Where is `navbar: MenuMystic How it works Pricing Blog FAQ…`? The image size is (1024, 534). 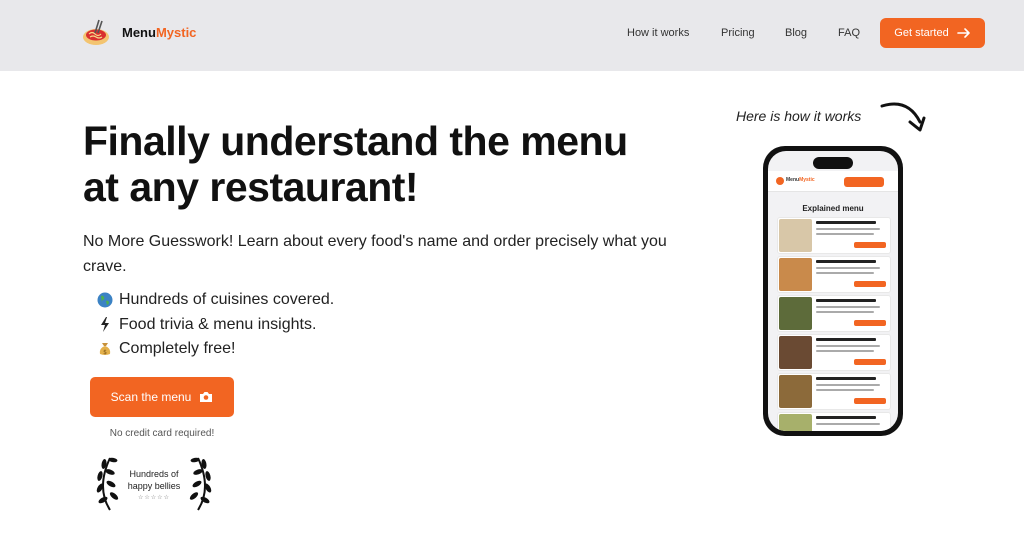 navbar: MenuMystic How it works Pricing Blog FAQ… is located at coordinates (512, 35).